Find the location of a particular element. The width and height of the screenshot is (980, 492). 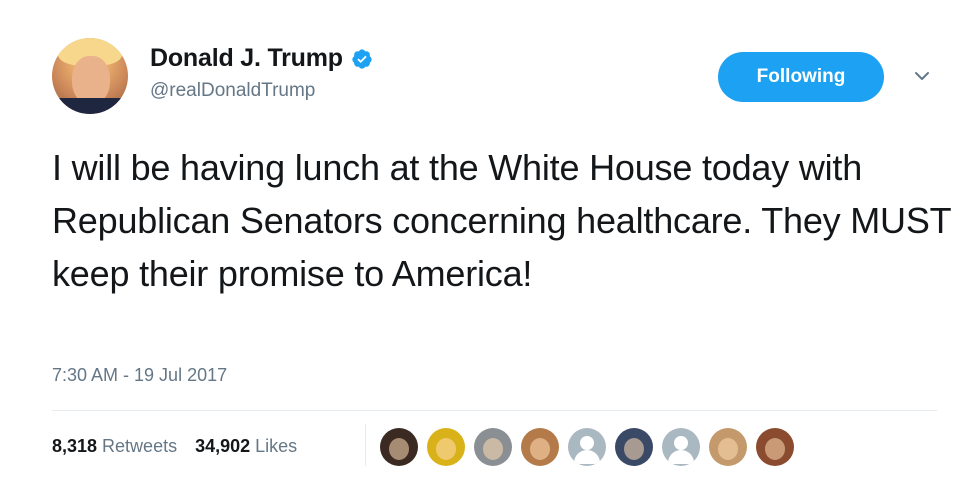

user-handle: @realDonaldTrump is located at coordinates (232, 91).